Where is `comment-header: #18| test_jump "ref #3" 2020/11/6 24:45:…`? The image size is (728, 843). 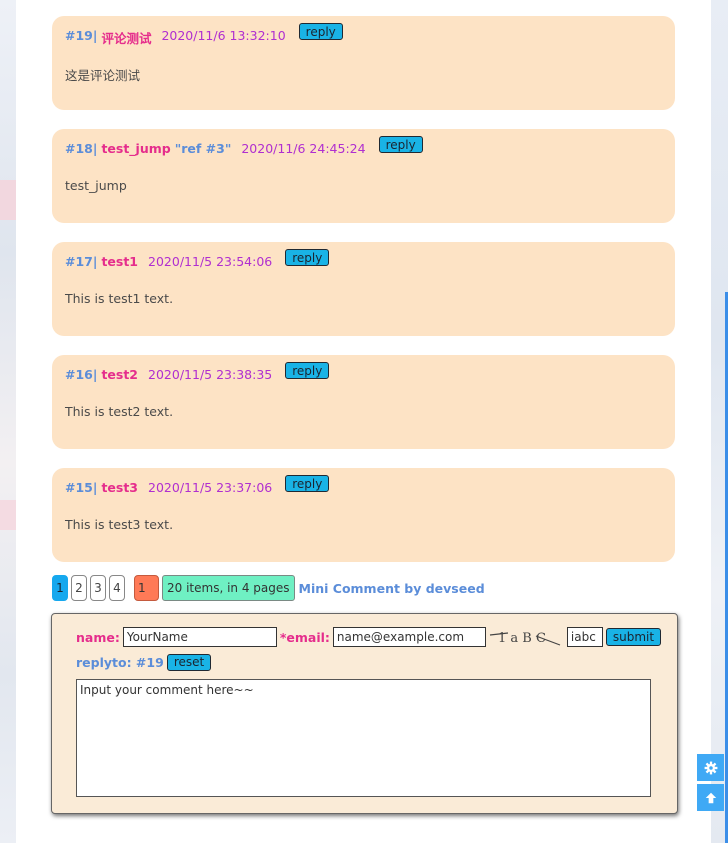
comment-header: #18| test_jump "ref #3" 2020/11/6 24:45:… is located at coordinates (244, 147).